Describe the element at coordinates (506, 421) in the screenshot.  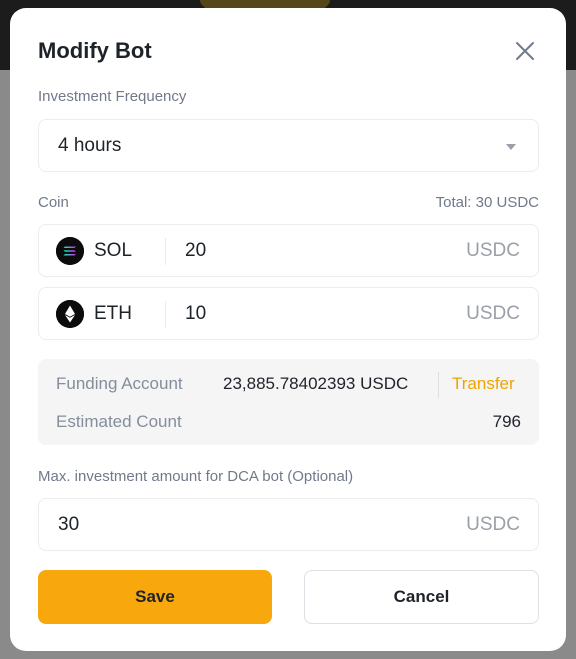
I see `estimated-count-value: 796` at that location.